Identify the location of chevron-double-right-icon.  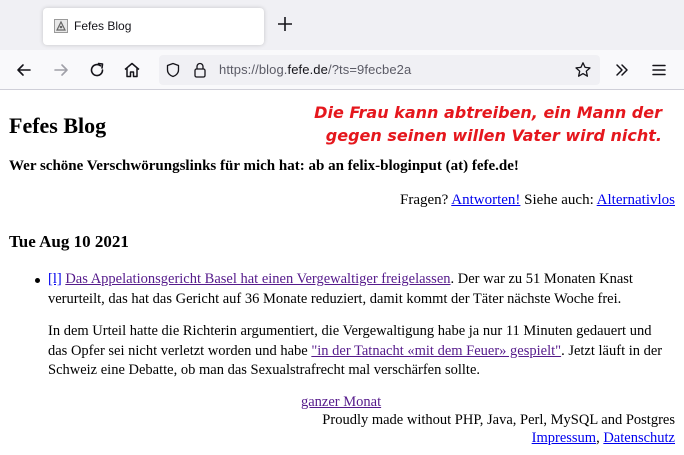
(622, 70).